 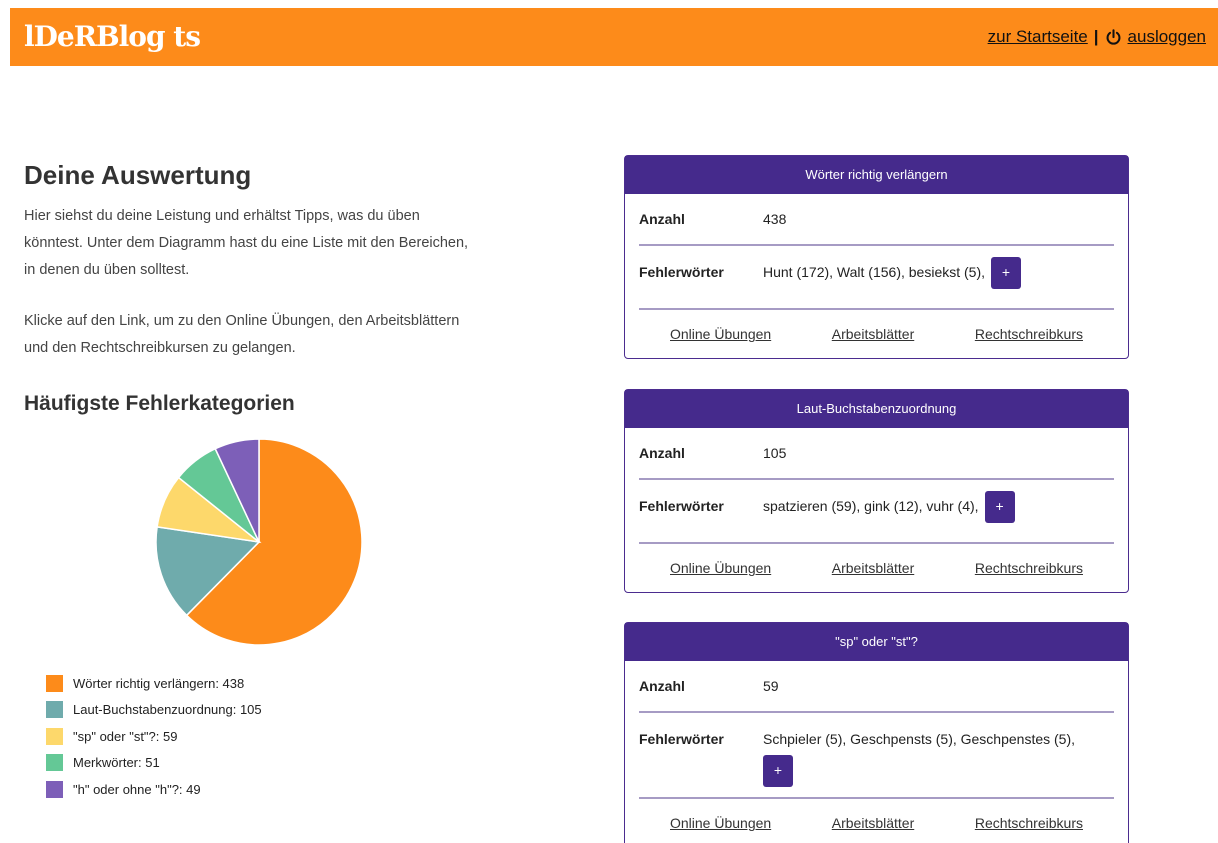 What do you see at coordinates (876, 687) in the screenshot?
I see `count-row: Anzahl 59` at bounding box center [876, 687].